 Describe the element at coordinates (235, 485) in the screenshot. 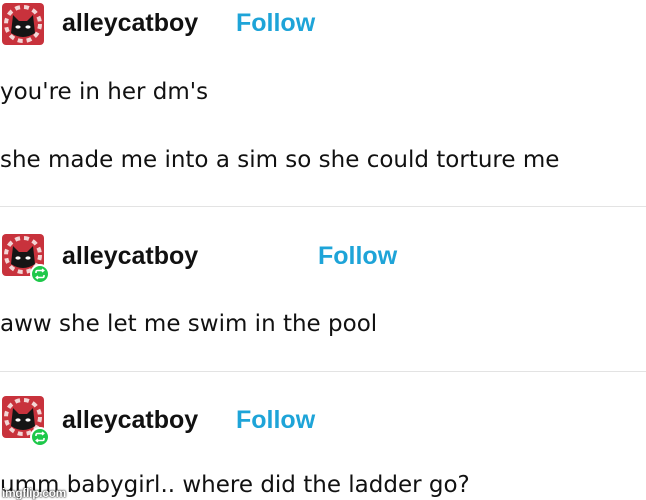

I see `post-text: umm babygirl.. where did the ladder go?` at that location.